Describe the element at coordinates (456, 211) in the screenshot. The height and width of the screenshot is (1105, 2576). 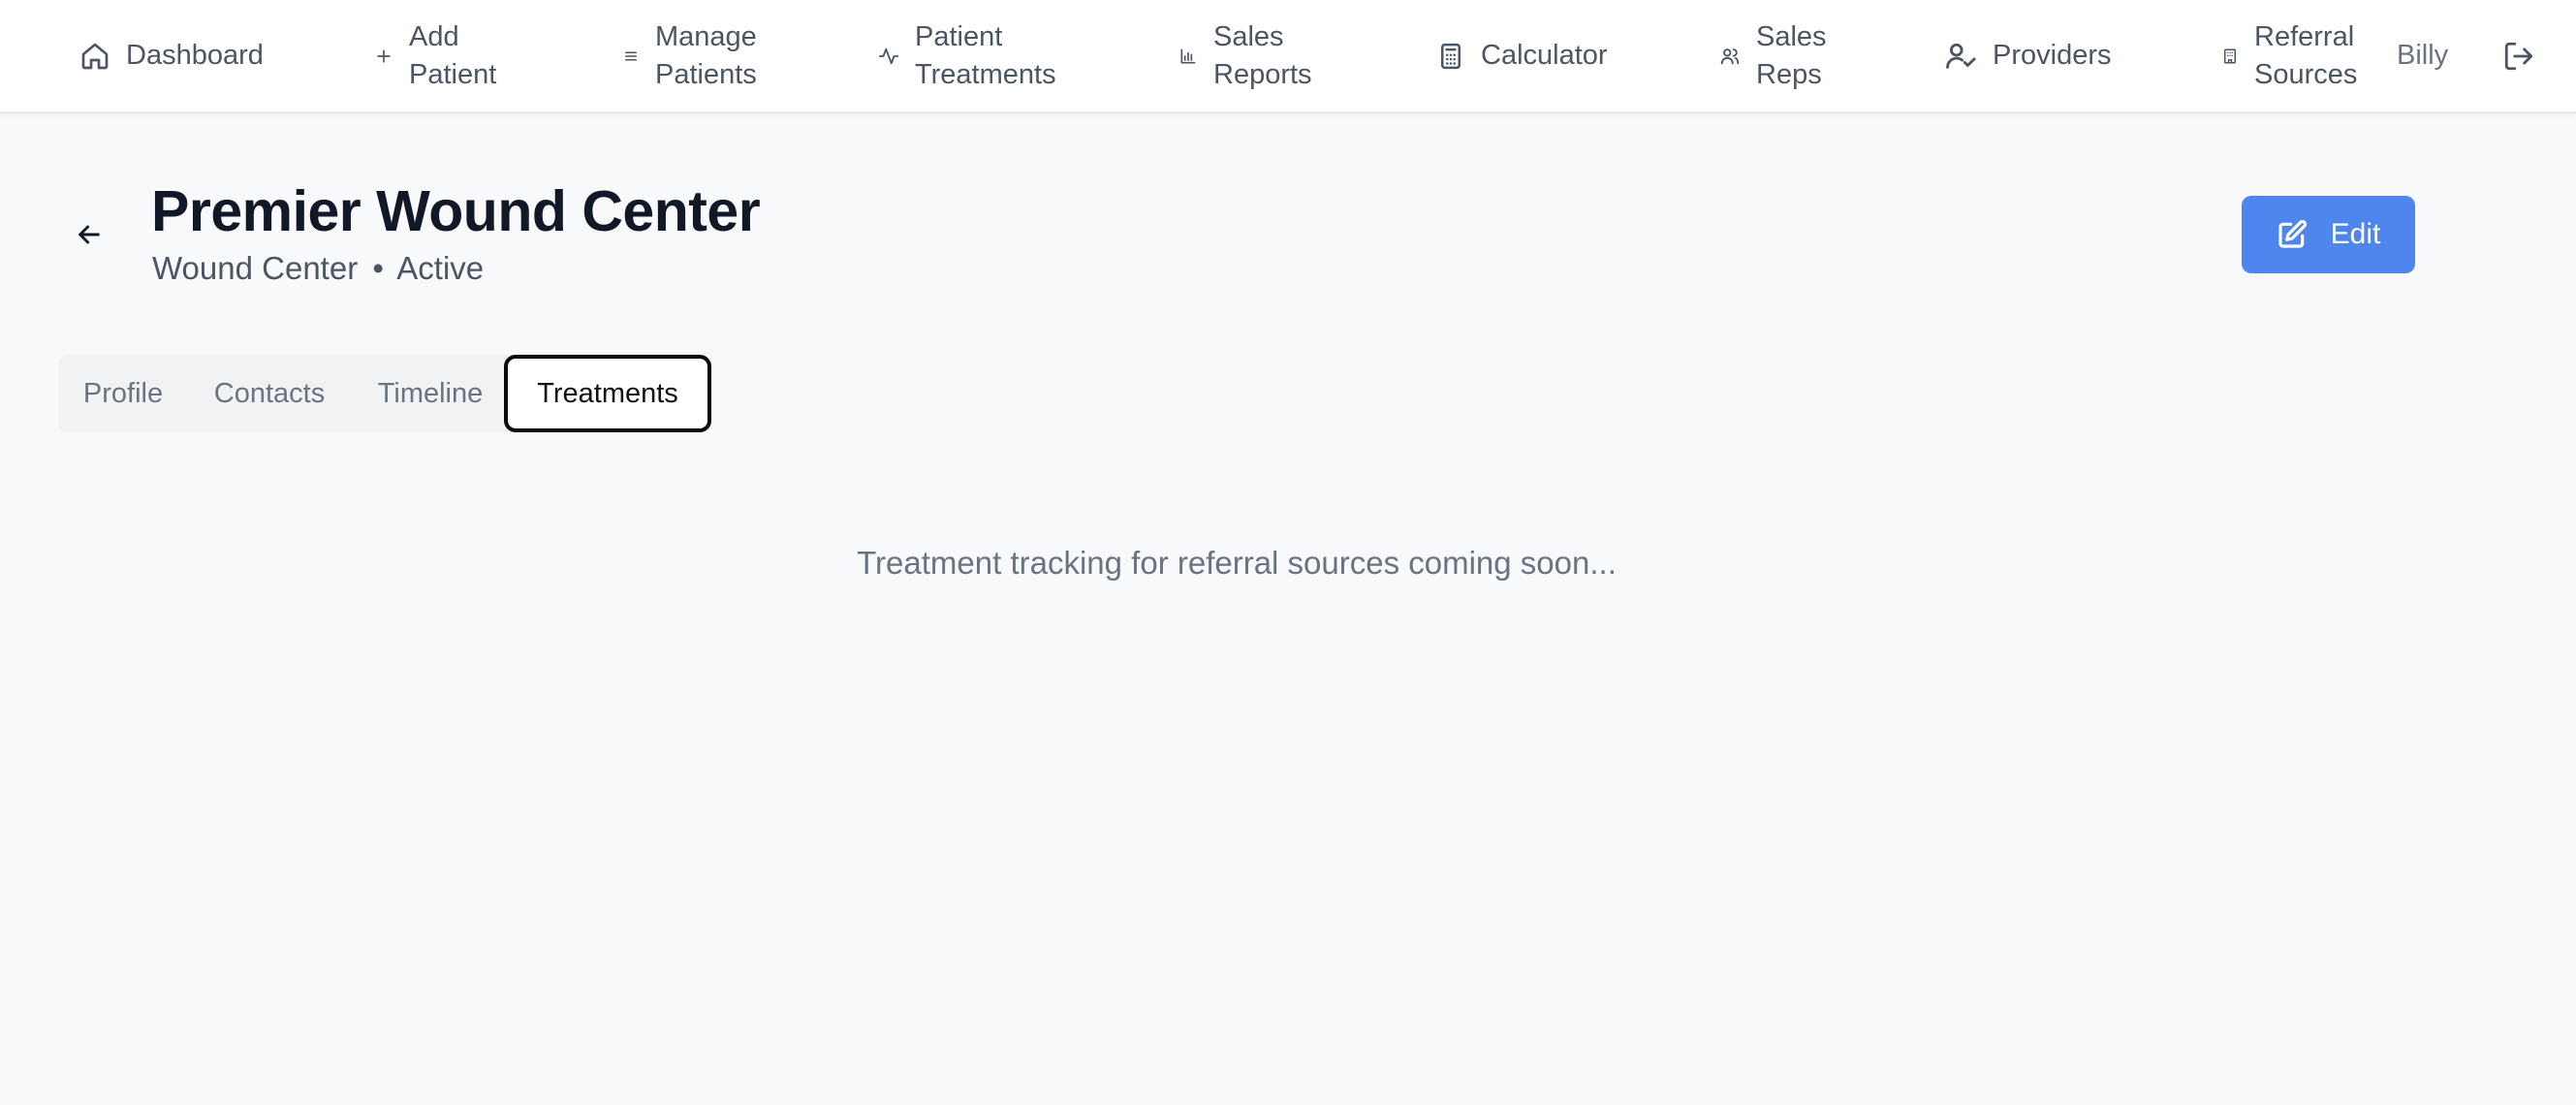
I see `page-title: Premier Wound Center` at that location.